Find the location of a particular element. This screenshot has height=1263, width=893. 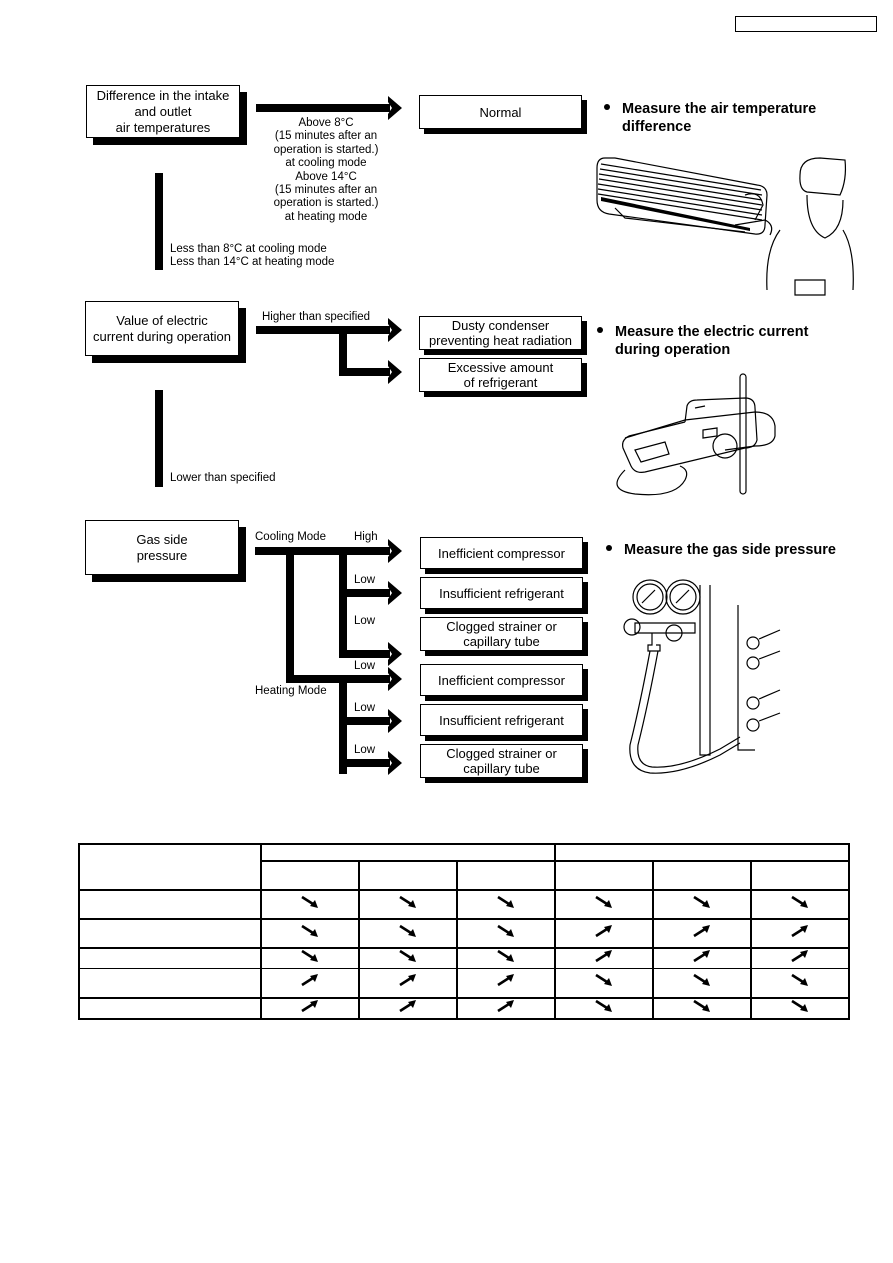

result-heating-clogged-strainer: Clogged strainer or capillary tube is located at coordinates (501, 761).